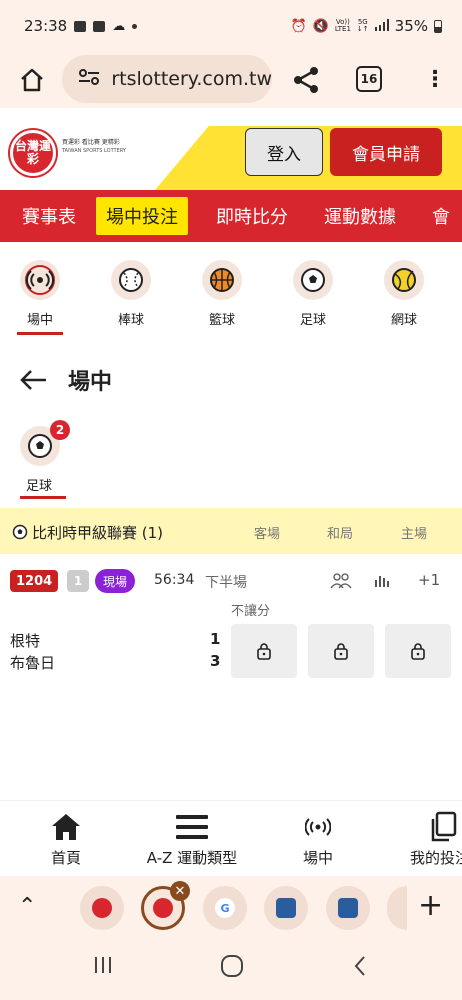 Image resolution: width=462 pixels, height=1000 pixels. Describe the element at coordinates (317, 858) in the screenshot. I see `bottom-nav-label: 場中` at that location.